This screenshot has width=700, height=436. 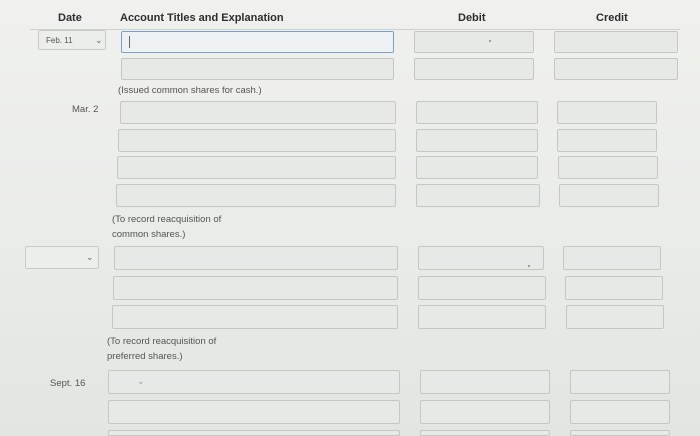 I want to click on debit-column-header: Debit, so click(x=472, y=18).